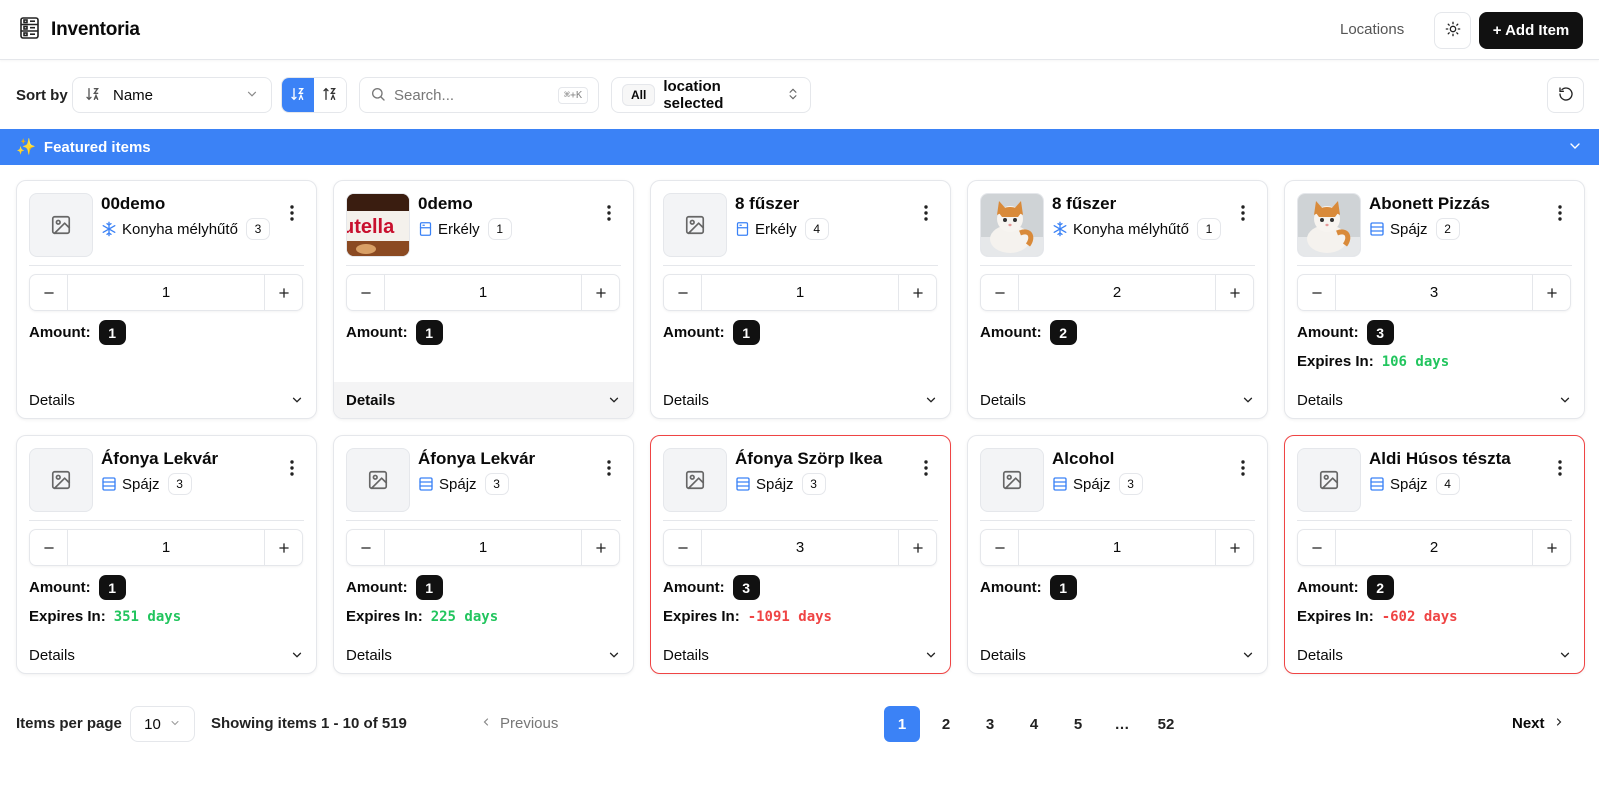 This screenshot has height=800, width=1599. Describe the element at coordinates (330, 95) in the screenshot. I see `sort-descending-button` at that location.